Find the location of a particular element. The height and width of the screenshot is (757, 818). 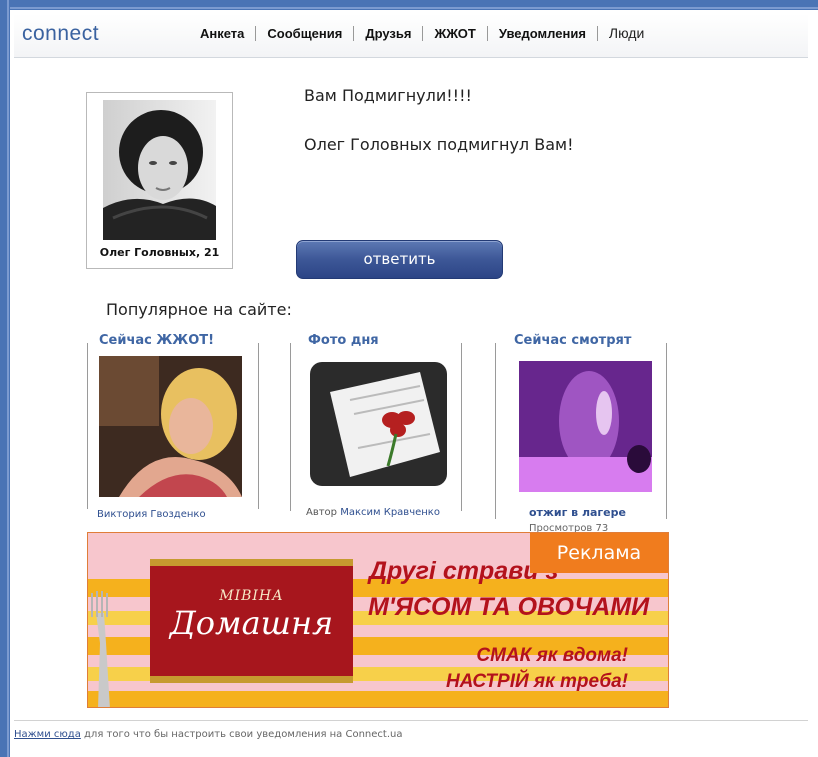

trending-video-link: отжиг в лагере is located at coordinates (577, 512).